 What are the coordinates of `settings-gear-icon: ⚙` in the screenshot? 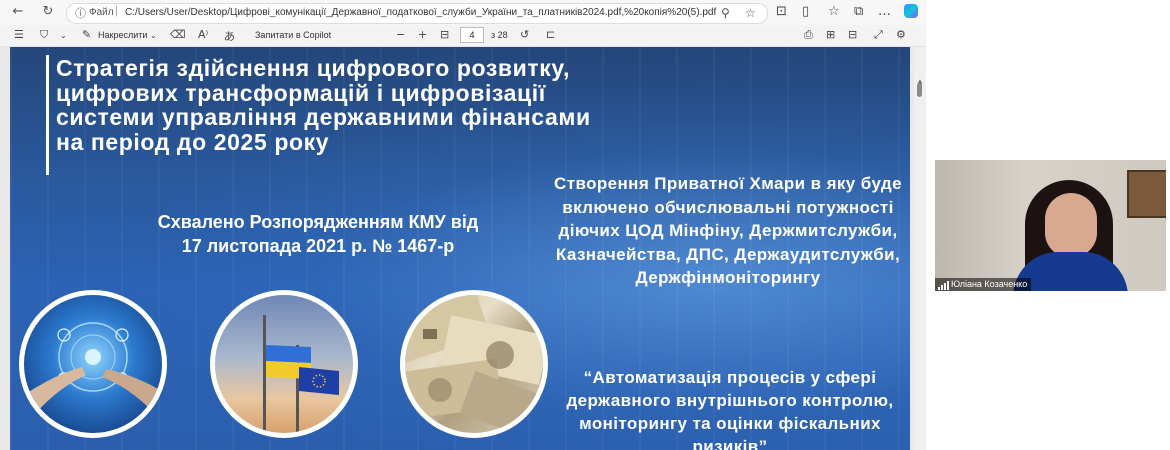 It's located at (901, 34).